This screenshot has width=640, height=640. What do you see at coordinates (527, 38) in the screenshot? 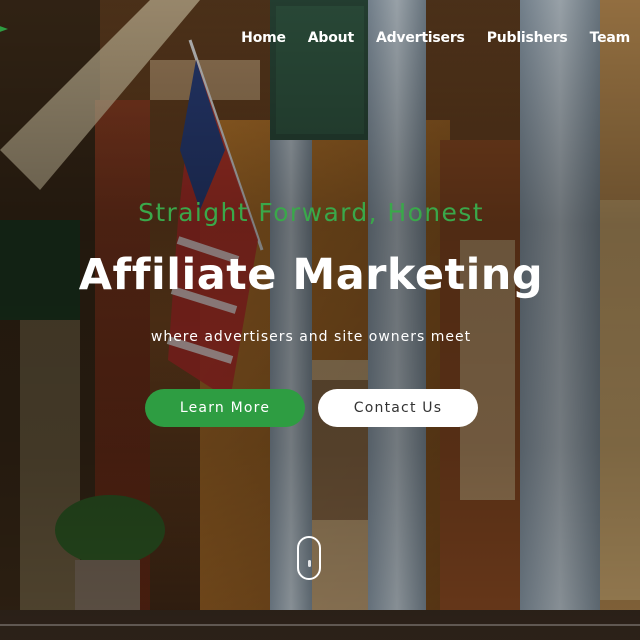
I see `nav-publishers: Publishers` at bounding box center [527, 38].